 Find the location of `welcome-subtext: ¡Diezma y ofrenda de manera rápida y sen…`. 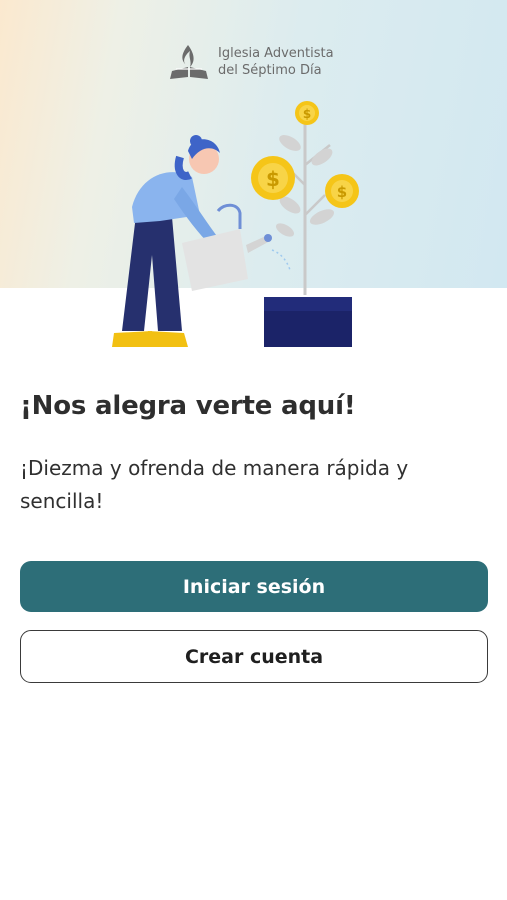

welcome-subtext: ¡Diezma y ofrenda de manera rápida y sen… is located at coordinates (214, 484).